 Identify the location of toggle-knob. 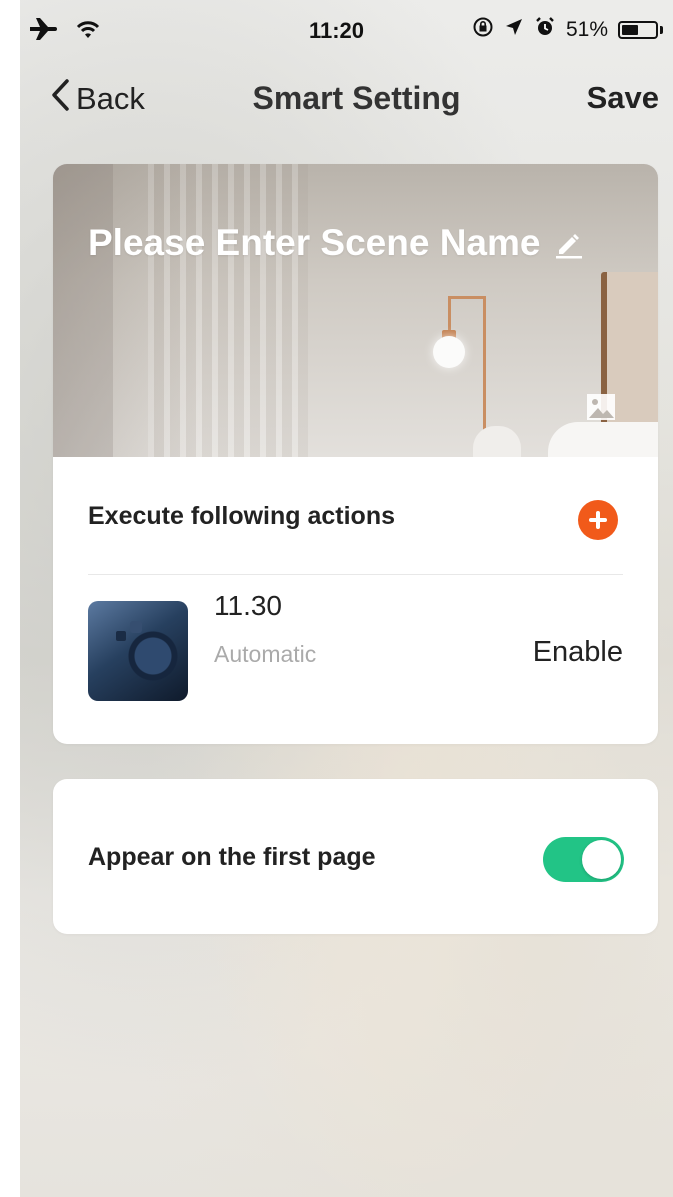
(601, 859).